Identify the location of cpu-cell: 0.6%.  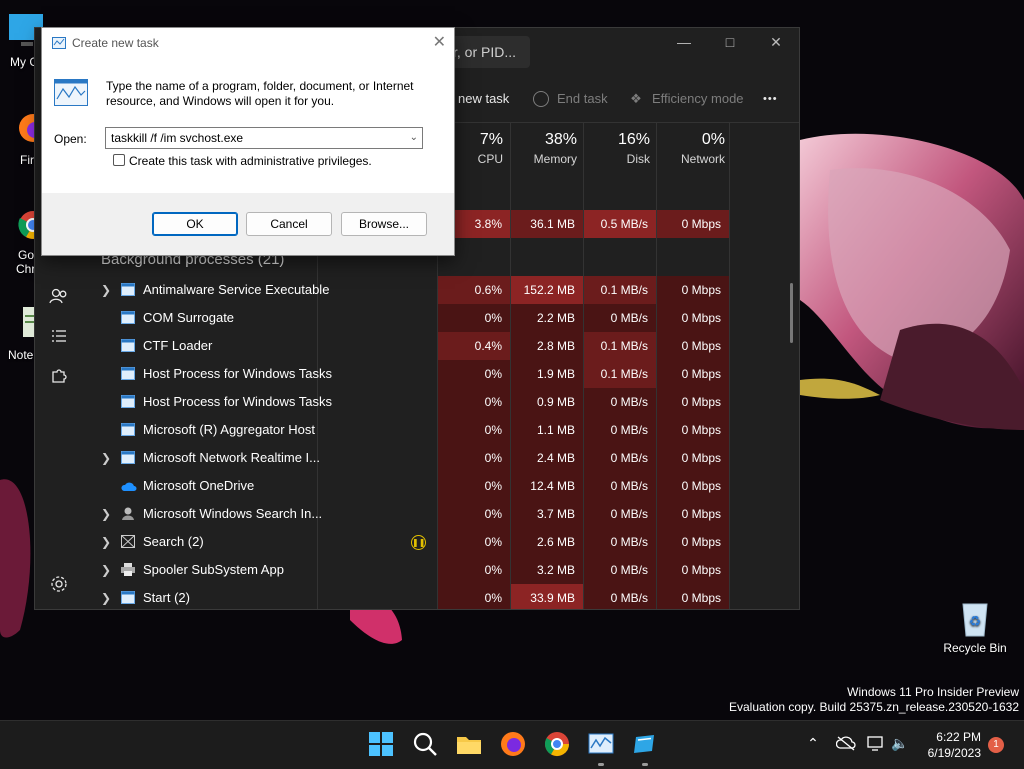
(474, 290).